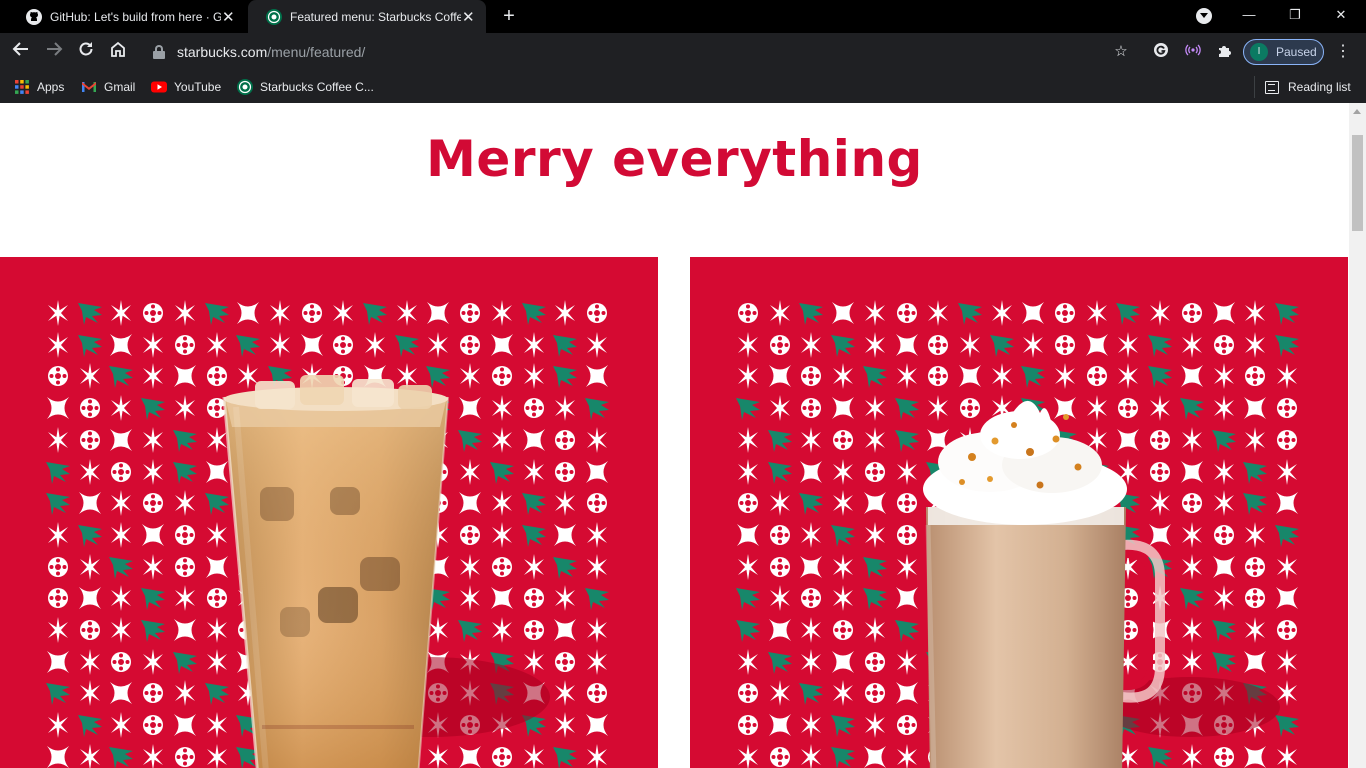 The height and width of the screenshot is (768, 1366). Describe the element at coordinates (34, 16) in the screenshot. I see `github-icon` at that location.